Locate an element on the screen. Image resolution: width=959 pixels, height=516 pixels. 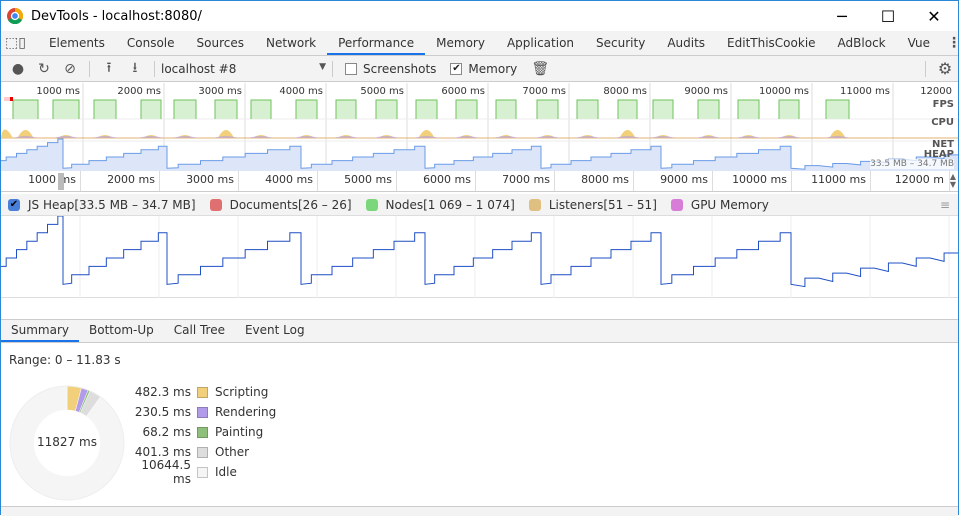
close-button: ✕ is located at coordinates (934, 16).